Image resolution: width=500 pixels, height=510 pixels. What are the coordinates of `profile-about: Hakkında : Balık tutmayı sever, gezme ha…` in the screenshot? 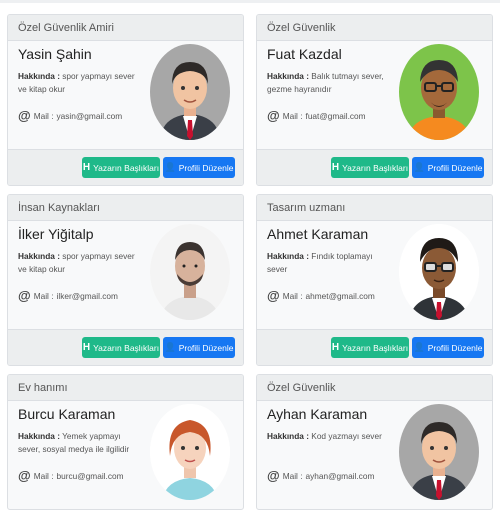 It's located at (325, 82).